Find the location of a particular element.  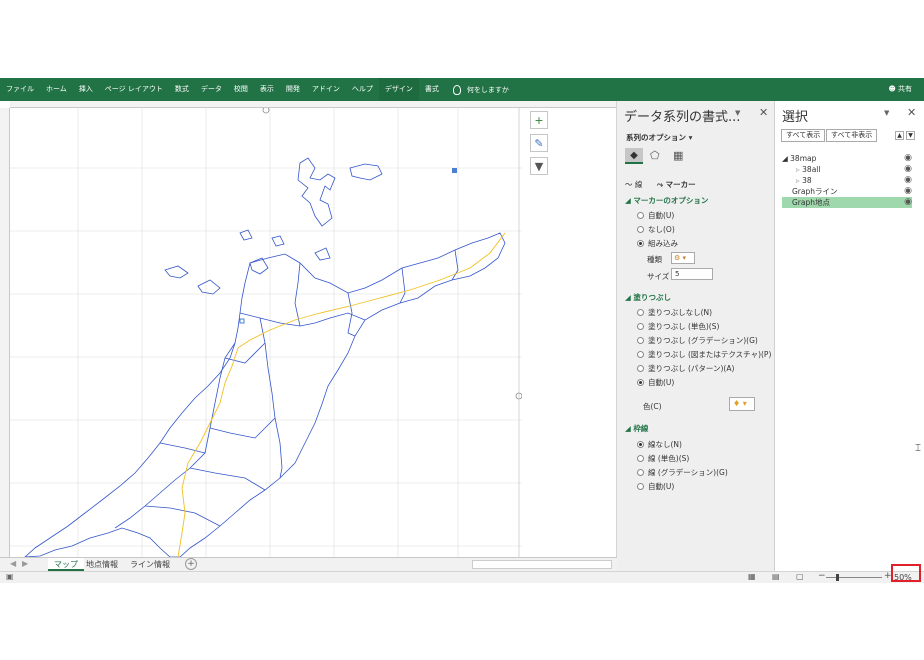

share-button: ☻ 共有 is located at coordinates (900, 89).